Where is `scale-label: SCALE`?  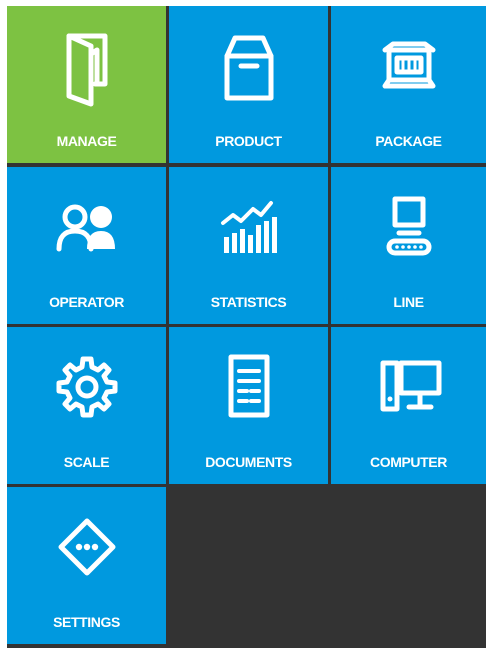 scale-label: SCALE is located at coordinates (86, 462).